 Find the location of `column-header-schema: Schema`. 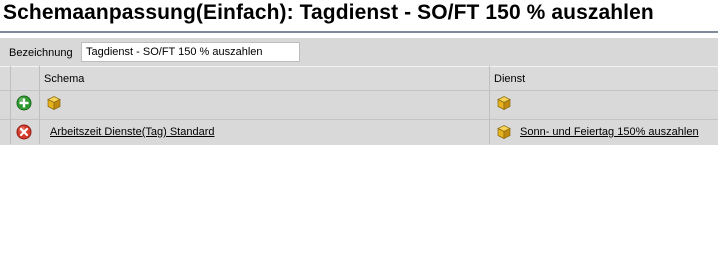

column-header-schema: Schema is located at coordinates (64, 79).